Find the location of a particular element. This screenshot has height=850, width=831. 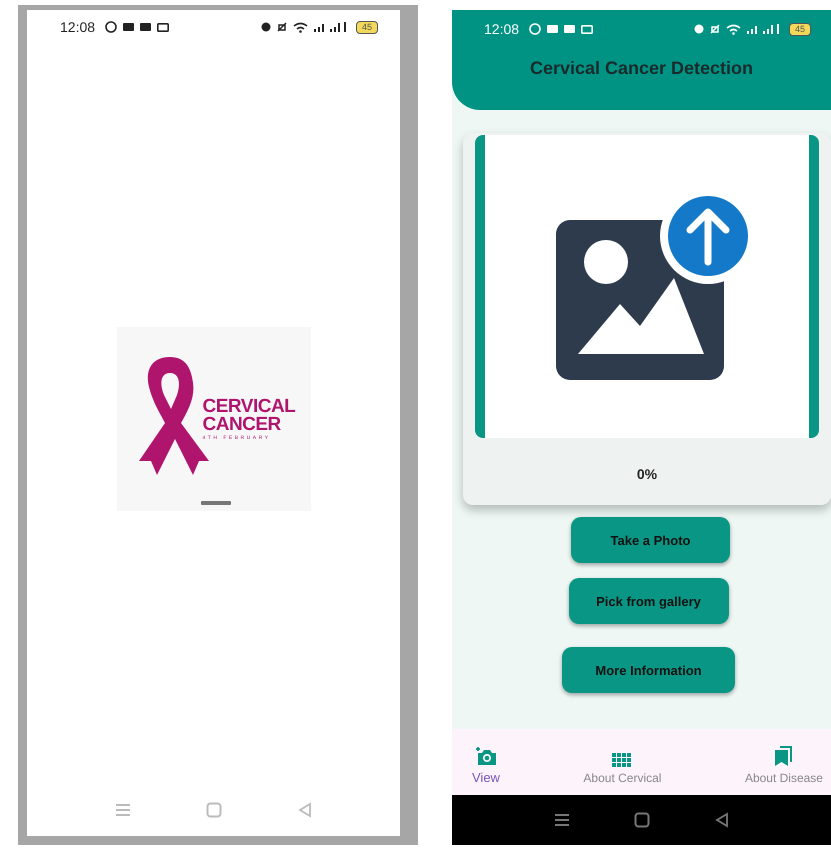

nav-tab: About Cervical is located at coordinates (622, 762).